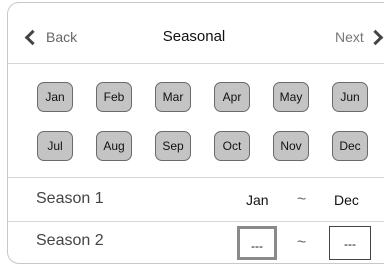 This screenshot has height=264, width=384. Describe the element at coordinates (350, 97) in the screenshot. I see `month-button-jun: Jun` at that location.